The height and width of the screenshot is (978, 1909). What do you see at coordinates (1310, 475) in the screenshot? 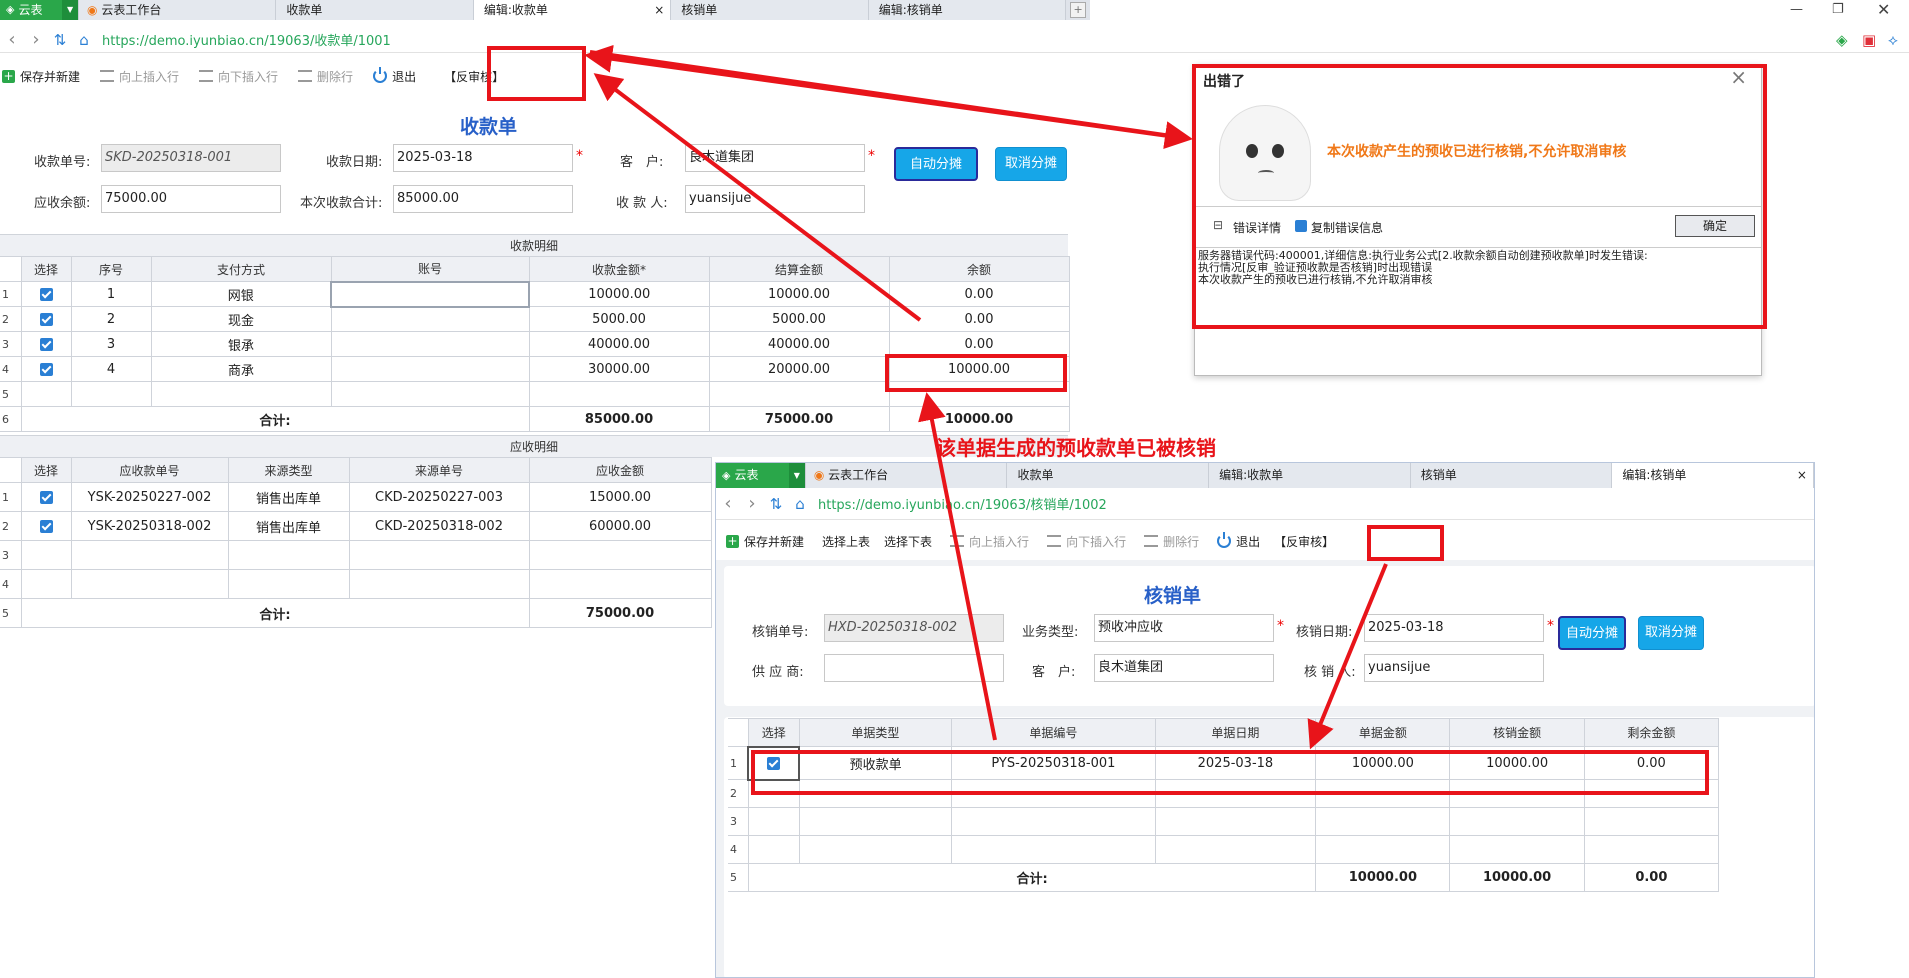
I see `tab-edit-receipt: 编辑:收款单` at bounding box center [1310, 475].